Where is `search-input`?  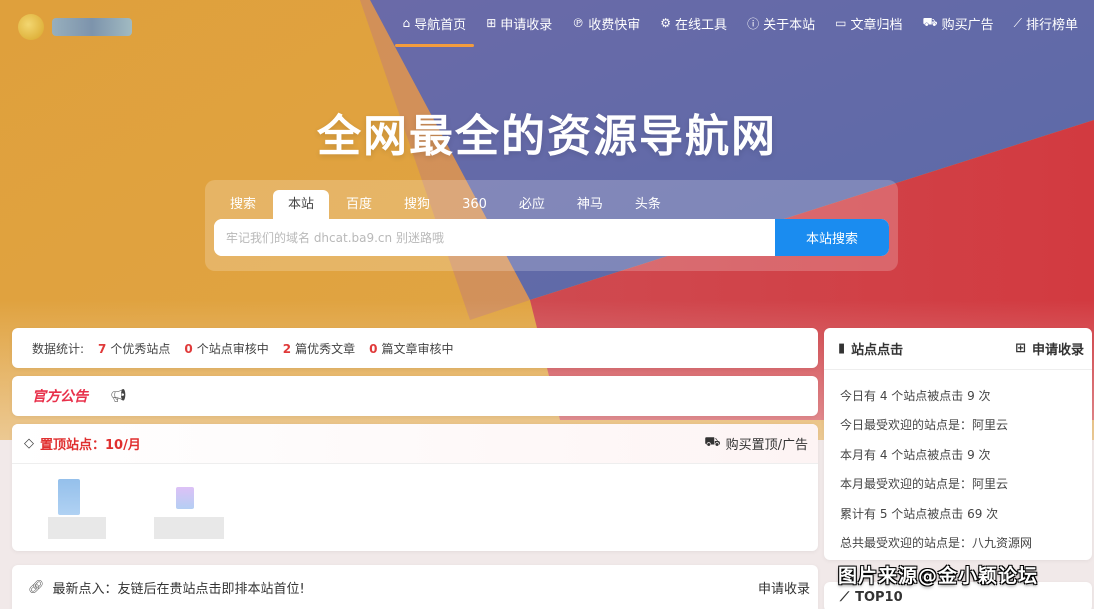 search-input is located at coordinates (494, 237).